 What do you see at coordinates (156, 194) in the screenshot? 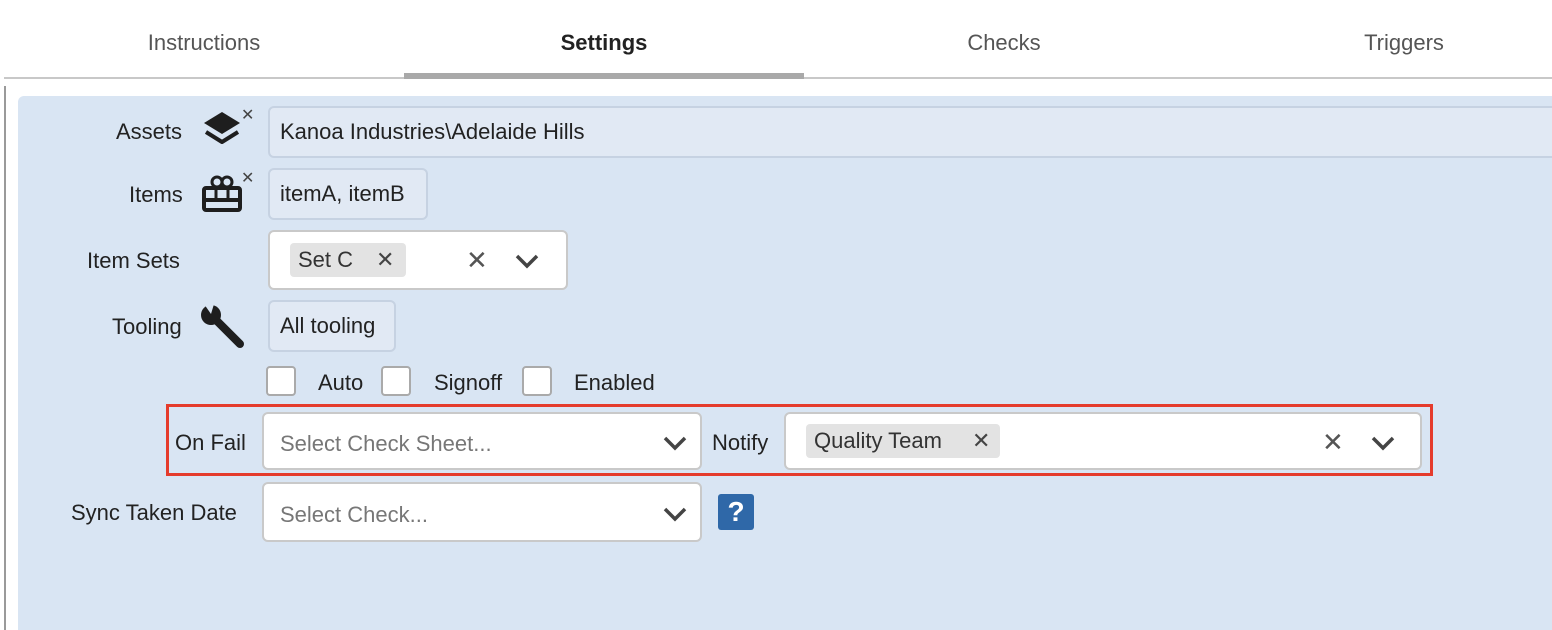
I see `items-label: Items` at bounding box center [156, 194].